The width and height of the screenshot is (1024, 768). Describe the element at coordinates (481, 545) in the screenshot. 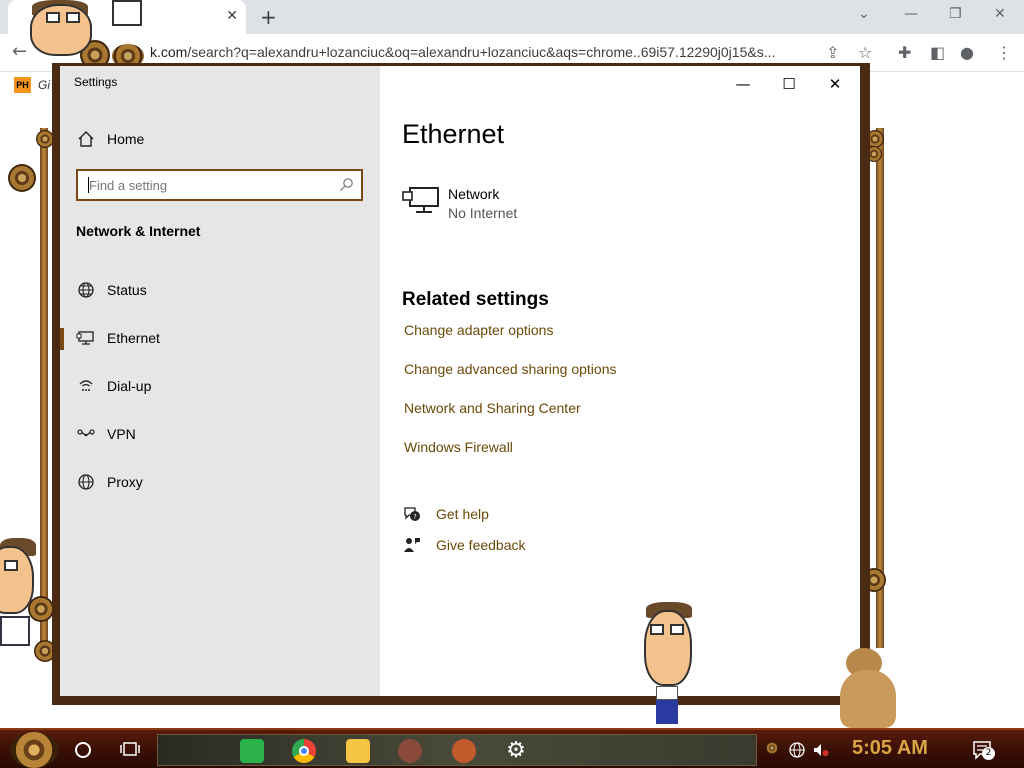

I see `give-feedback-link: Give feedback` at that location.